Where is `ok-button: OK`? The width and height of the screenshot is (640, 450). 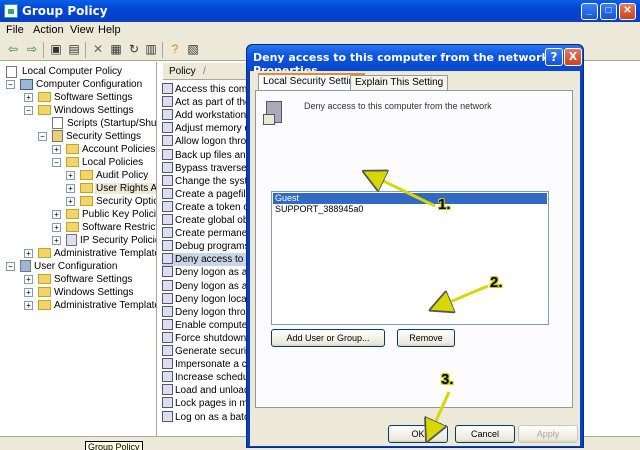 ok-button: OK is located at coordinates (418, 434).